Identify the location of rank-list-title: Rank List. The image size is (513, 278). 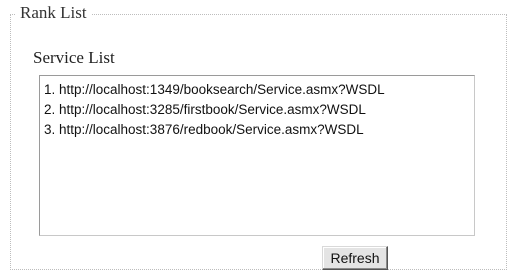
(53, 13).